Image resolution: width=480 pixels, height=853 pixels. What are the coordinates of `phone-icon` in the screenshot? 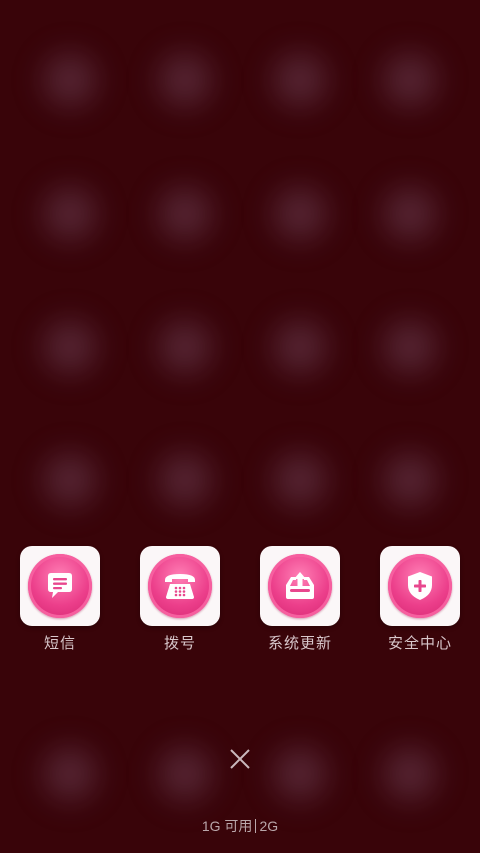 It's located at (180, 586).